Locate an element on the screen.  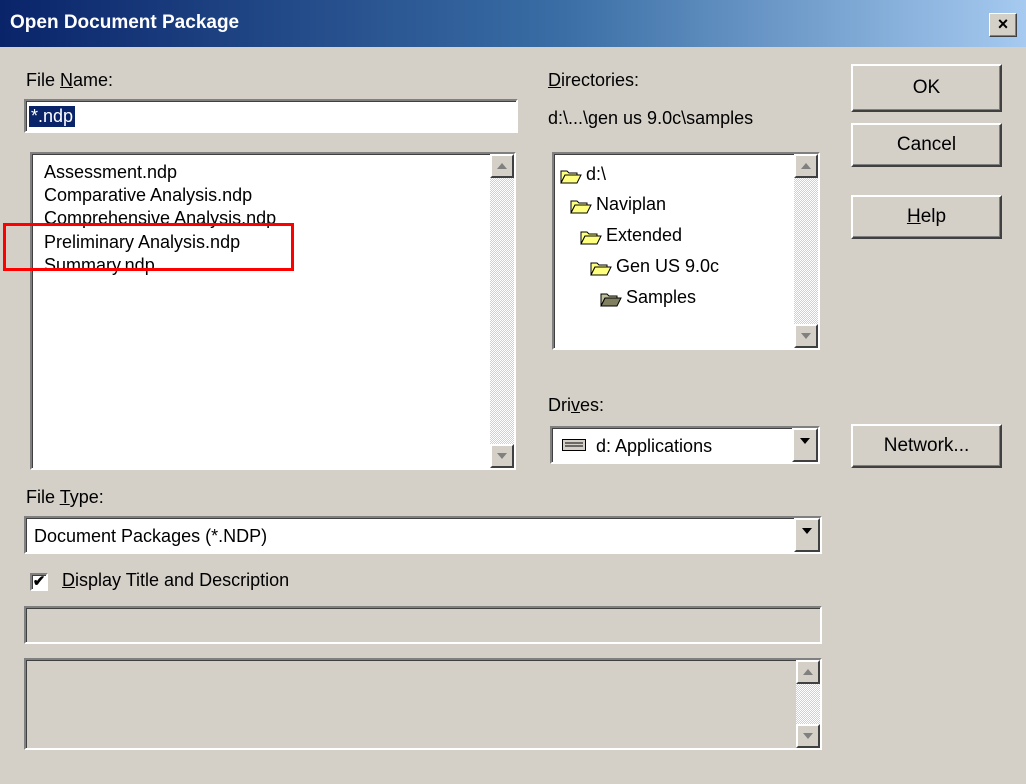
cancel-button: Cancel is located at coordinates (926, 145).